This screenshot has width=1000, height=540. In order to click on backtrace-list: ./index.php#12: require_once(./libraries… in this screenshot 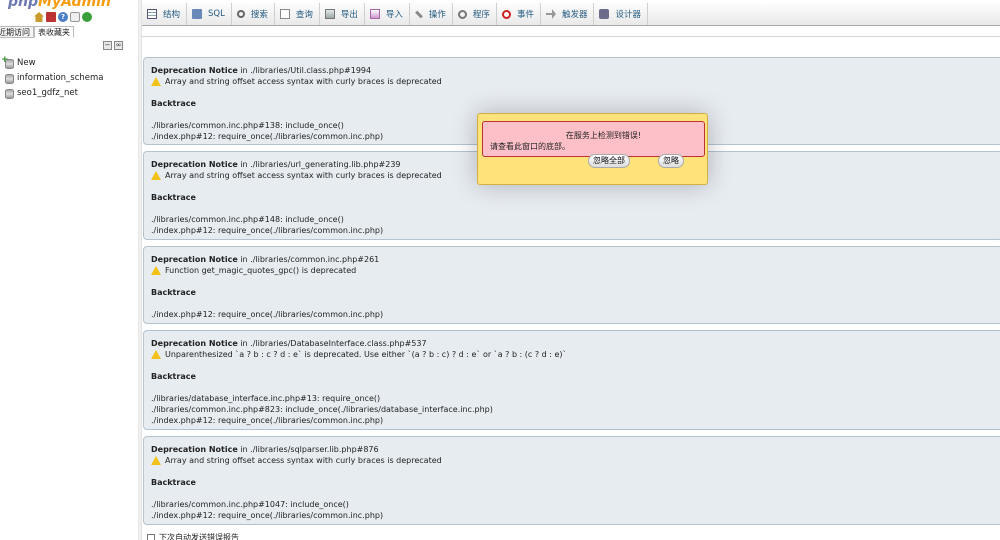, I will do `click(573, 314)`.